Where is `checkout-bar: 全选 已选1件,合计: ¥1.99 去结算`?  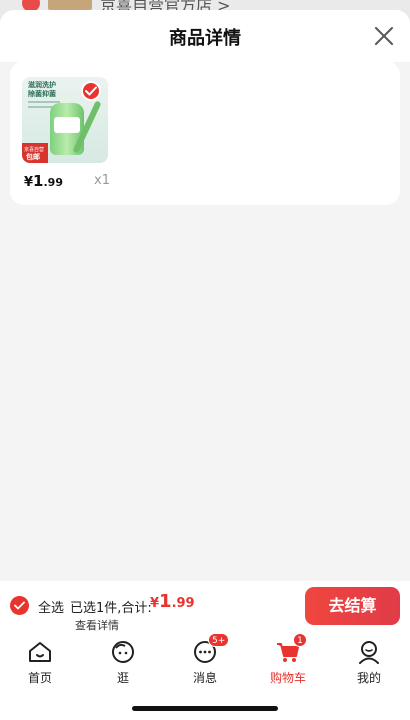 checkout-bar: 全选 已选1件,合计: ¥1.99 去结算 is located at coordinates (205, 606).